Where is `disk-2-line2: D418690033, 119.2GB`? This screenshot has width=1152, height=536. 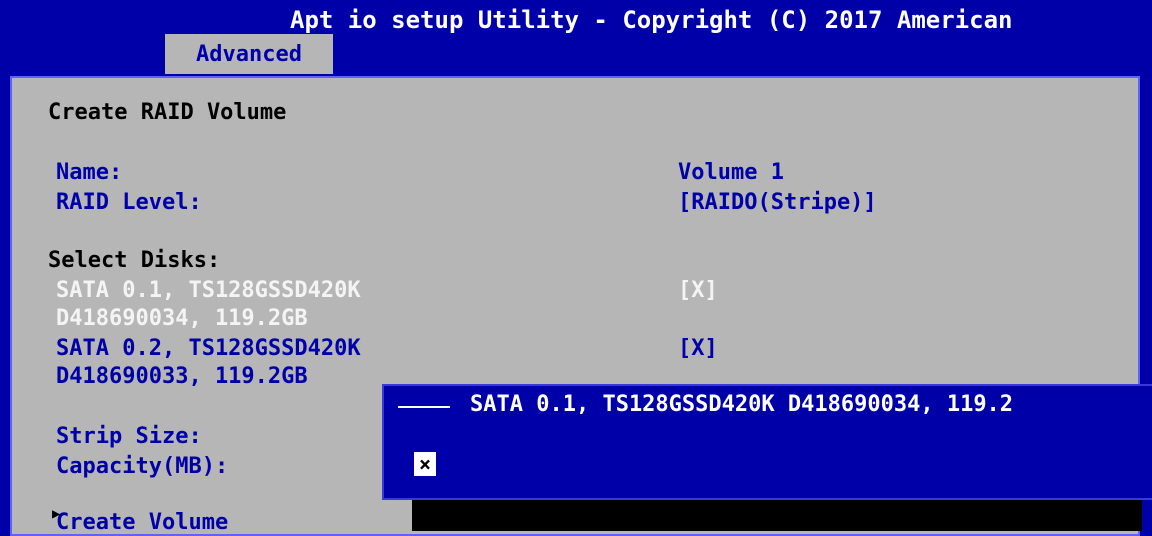 disk-2-line2: D418690033, 119.2GB is located at coordinates (182, 376).